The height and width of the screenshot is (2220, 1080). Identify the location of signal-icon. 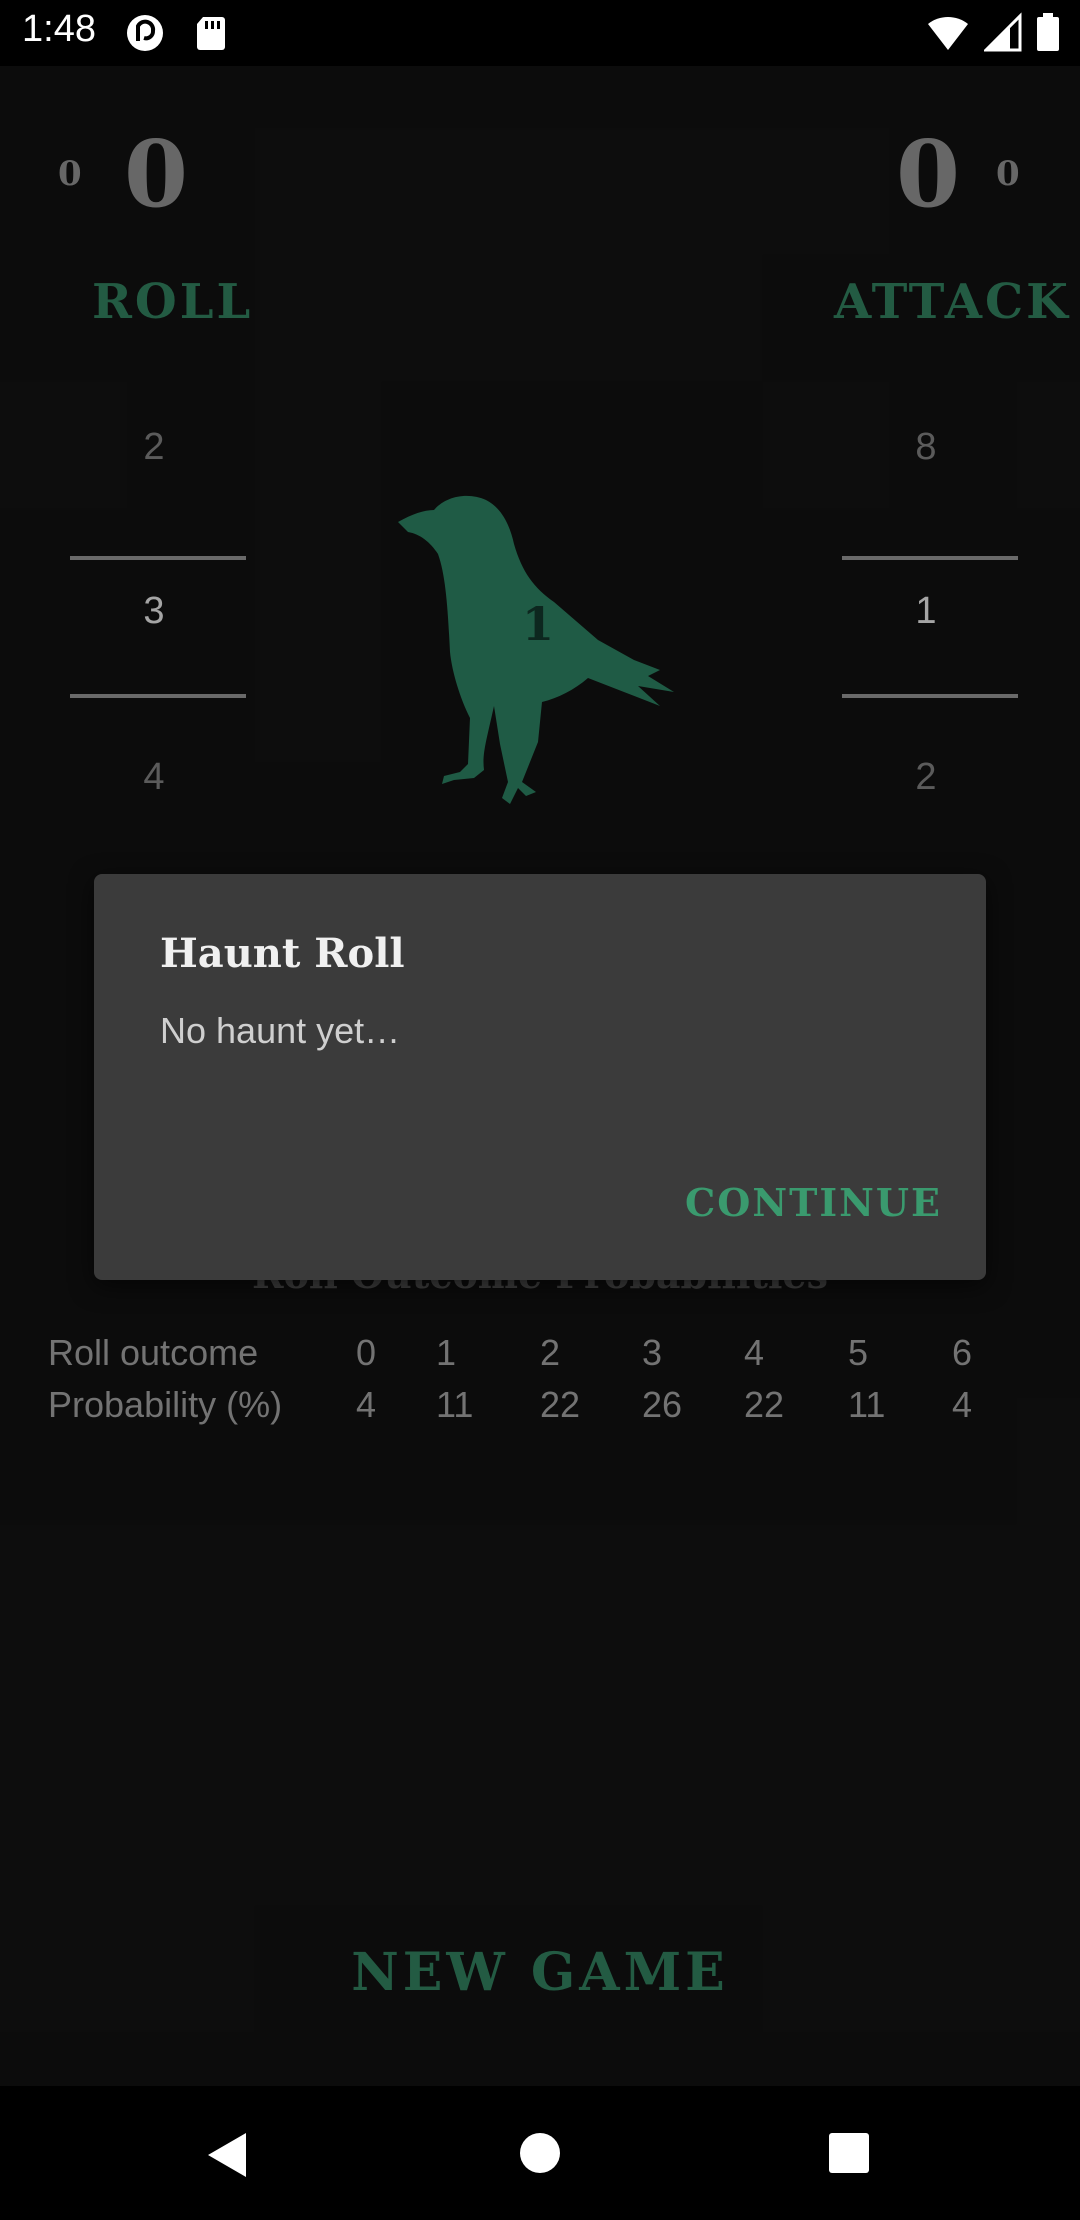
(1003, 32).